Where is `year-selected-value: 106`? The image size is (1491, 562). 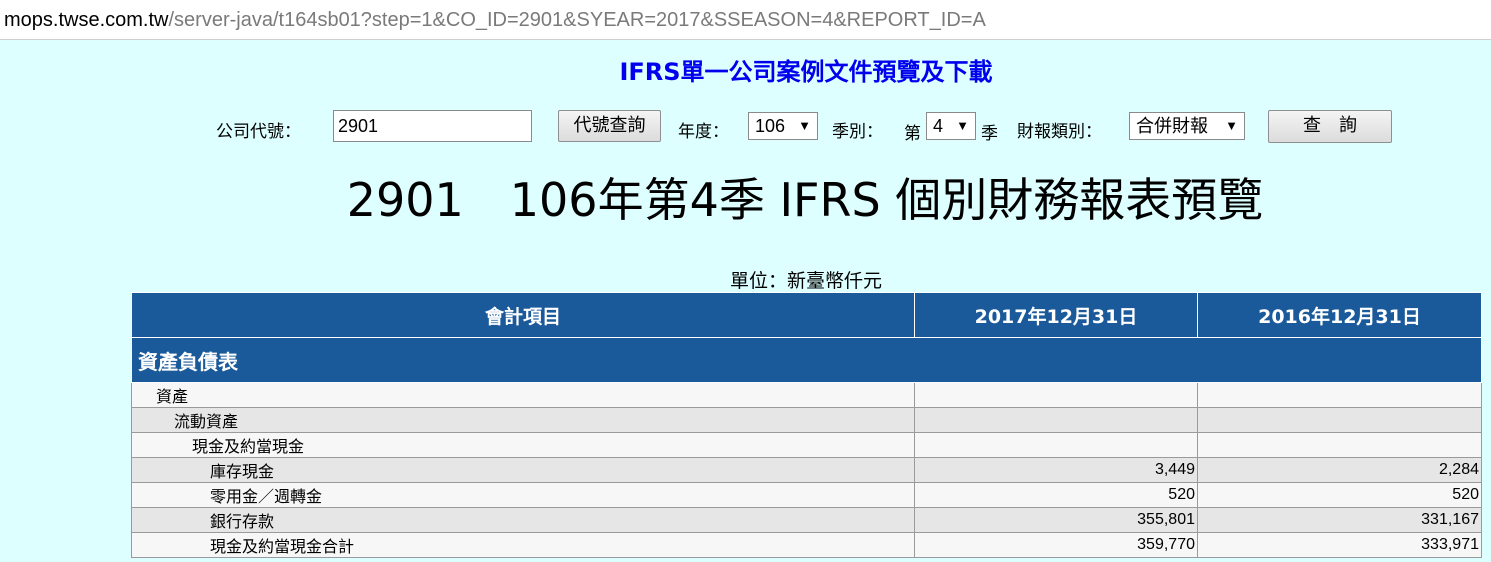 year-selected-value: 106 is located at coordinates (770, 126).